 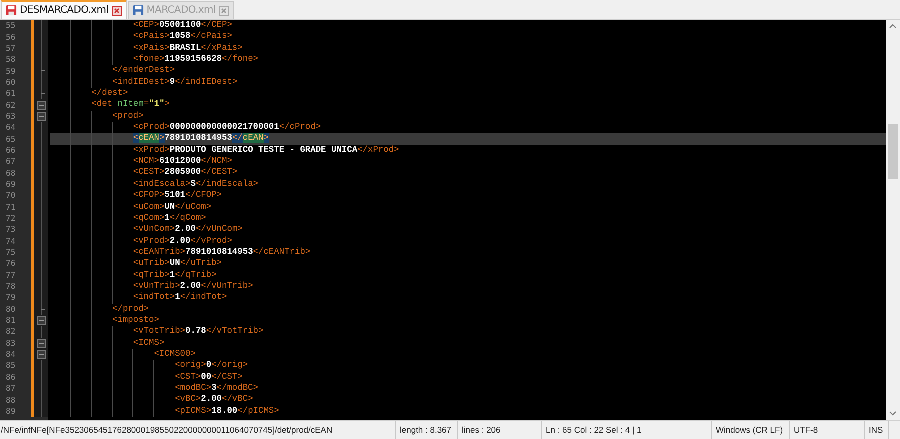 What do you see at coordinates (11, 321) in the screenshot?
I see `line-number: 81` at bounding box center [11, 321].